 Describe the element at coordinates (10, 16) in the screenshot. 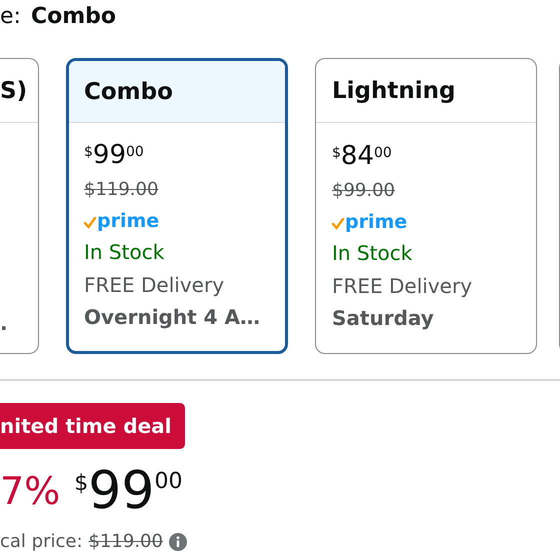

I see `style-label: e:` at that location.